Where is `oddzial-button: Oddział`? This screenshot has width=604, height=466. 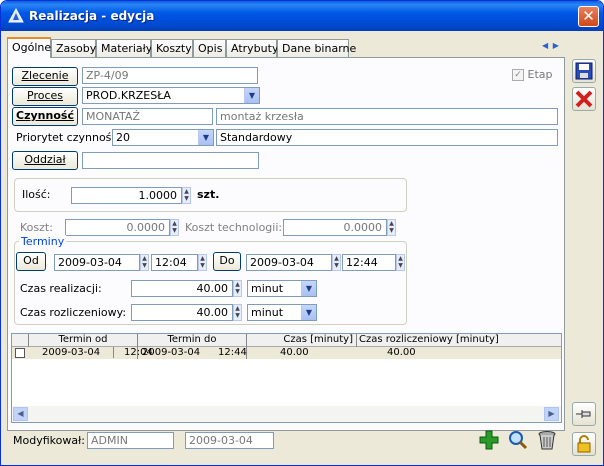 oddzial-button: Oddział is located at coordinates (45, 160).